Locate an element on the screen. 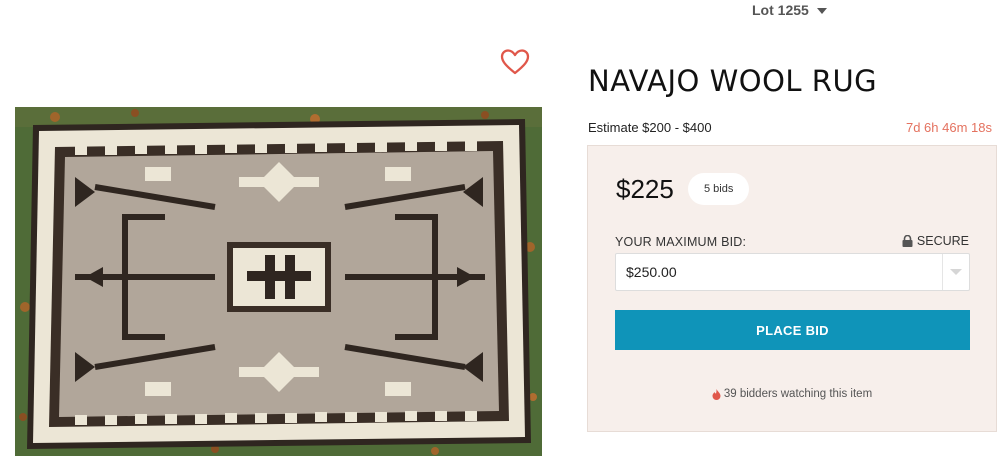 The image size is (1008, 464). current-price: $225 is located at coordinates (645, 189).